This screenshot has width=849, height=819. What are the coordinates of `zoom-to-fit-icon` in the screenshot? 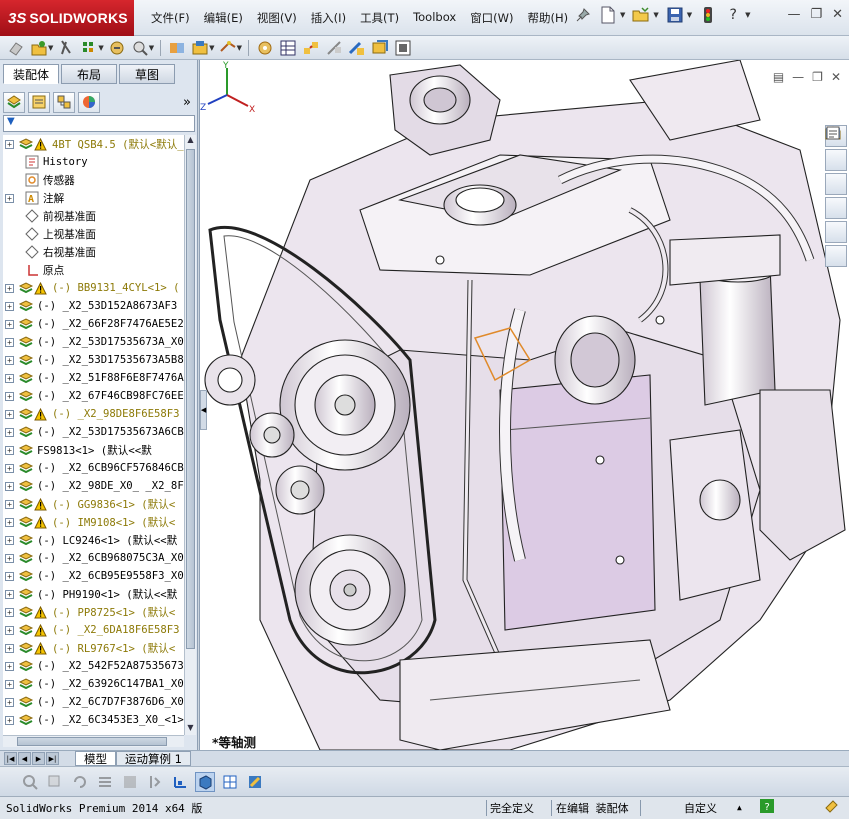 It's located at (30, 782).